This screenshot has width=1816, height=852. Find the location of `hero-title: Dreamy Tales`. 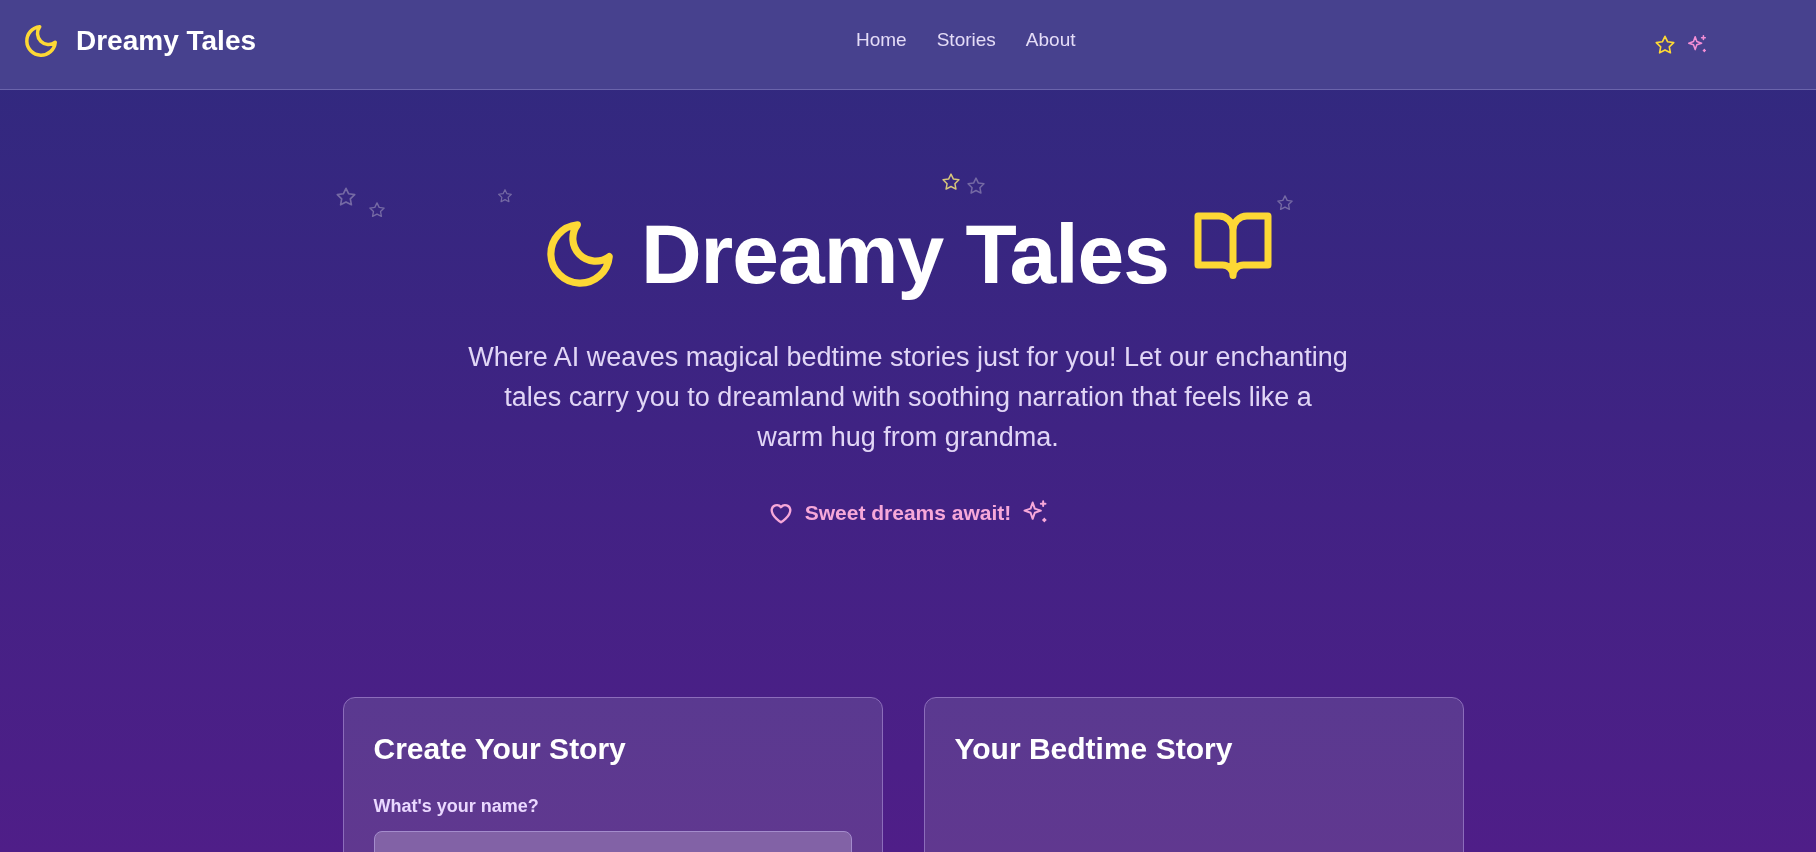

hero-title: Dreamy Tales is located at coordinates (905, 254).